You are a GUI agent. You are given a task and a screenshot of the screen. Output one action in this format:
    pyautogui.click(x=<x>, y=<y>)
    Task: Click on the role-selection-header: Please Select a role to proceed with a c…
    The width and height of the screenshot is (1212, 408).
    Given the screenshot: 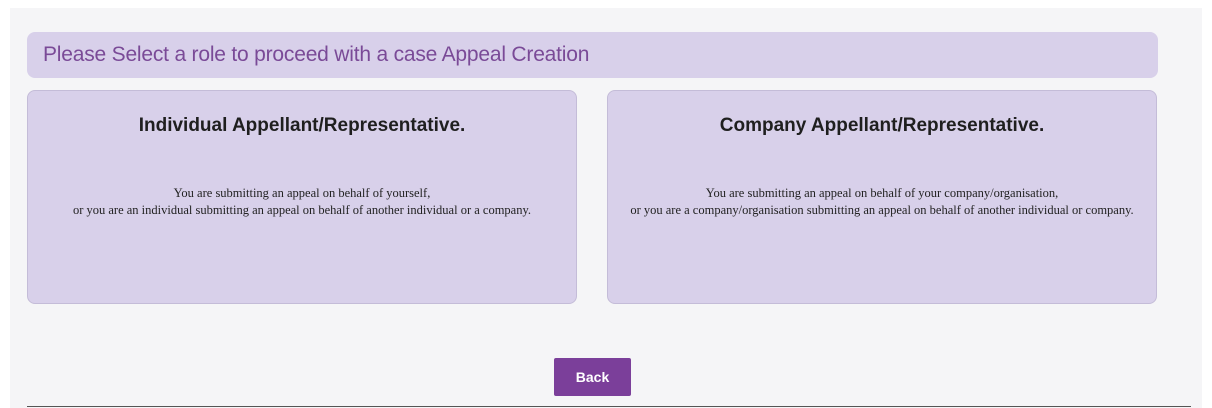 What is the action you would take?
    pyautogui.click(x=592, y=55)
    